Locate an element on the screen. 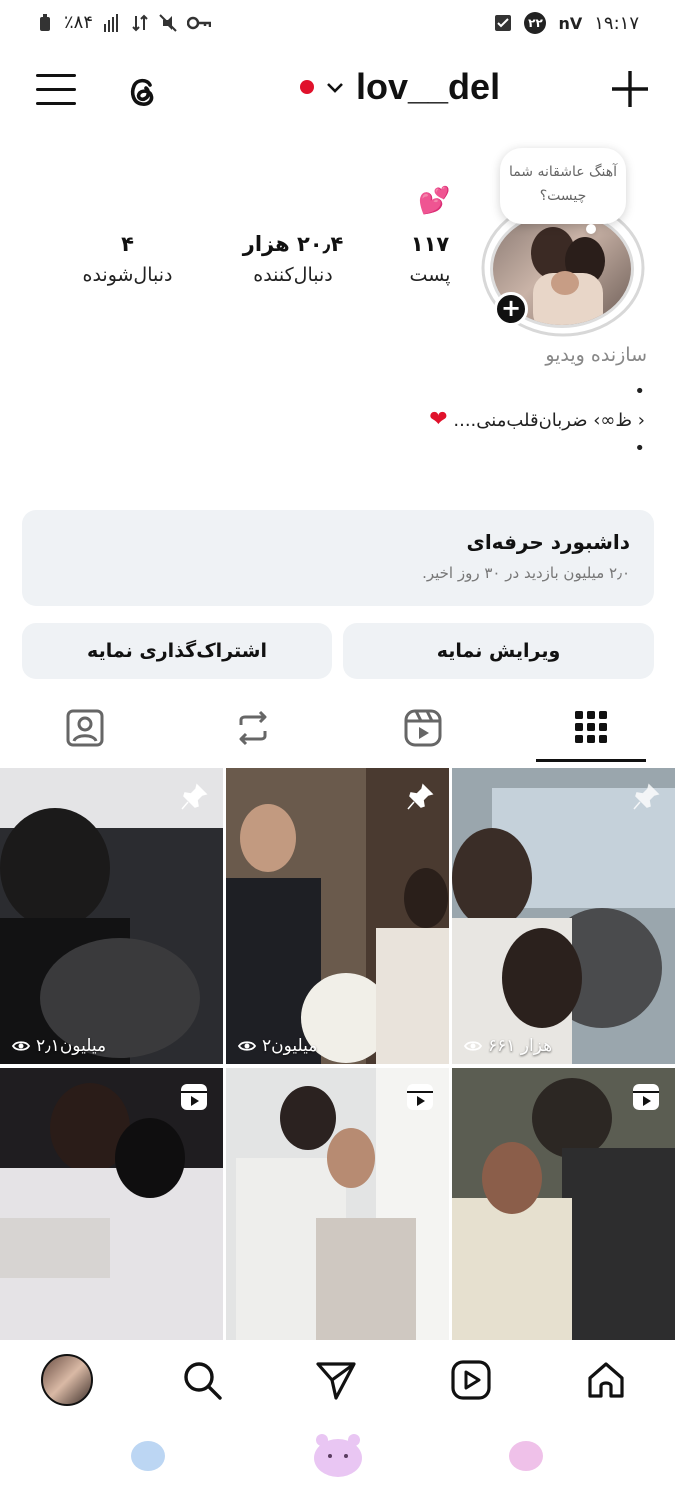 The width and height of the screenshot is (675, 1500). checkbox-notification-icon is located at coordinates (503, 23).